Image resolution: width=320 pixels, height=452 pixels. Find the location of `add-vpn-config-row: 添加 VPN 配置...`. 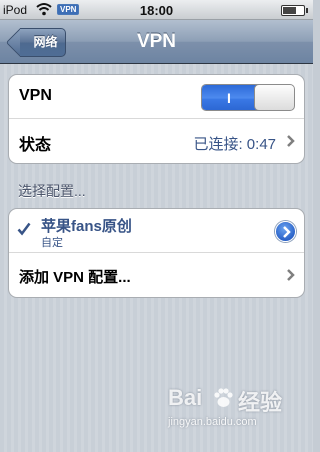

add-vpn-config-row: 添加 VPN 配置... is located at coordinates (156, 275).